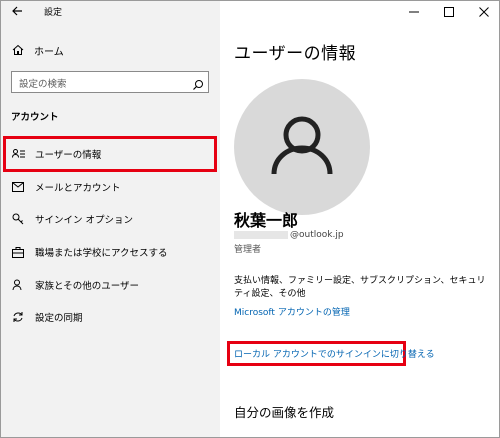  What do you see at coordinates (78, 188) in the screenshot?
I see `sidebar-item-label: メールとアカウント` at bounding box center [78, 188].